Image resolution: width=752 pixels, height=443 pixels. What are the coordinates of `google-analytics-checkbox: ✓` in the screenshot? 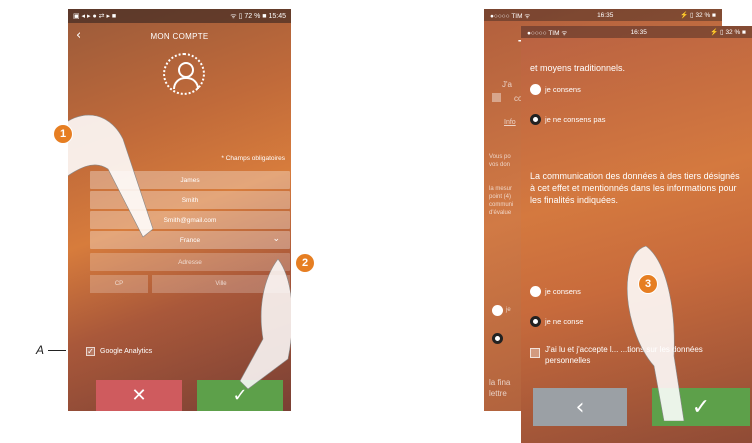 It's located at (90, 351).